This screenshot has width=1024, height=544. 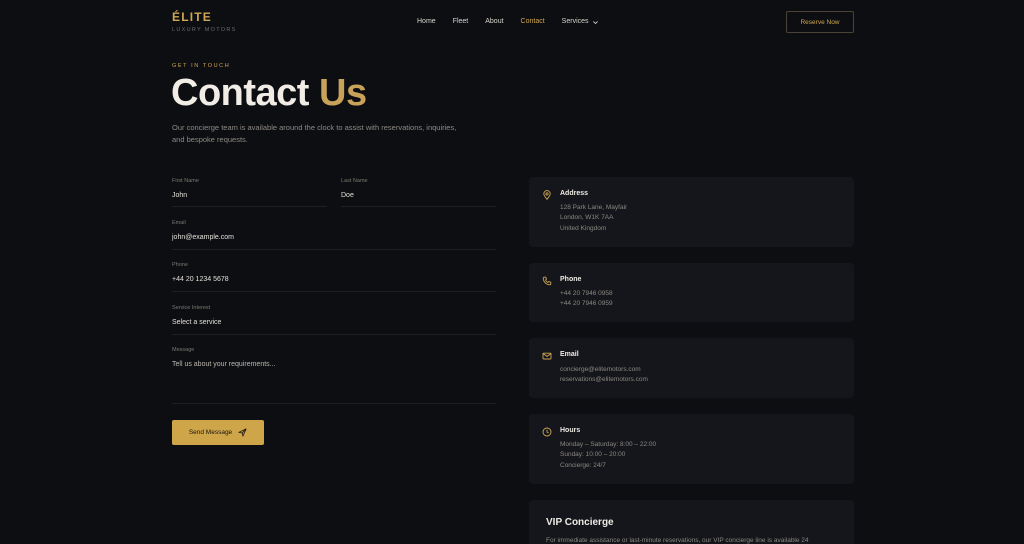 I want to click on email-underline, so click(x=334, y=249).